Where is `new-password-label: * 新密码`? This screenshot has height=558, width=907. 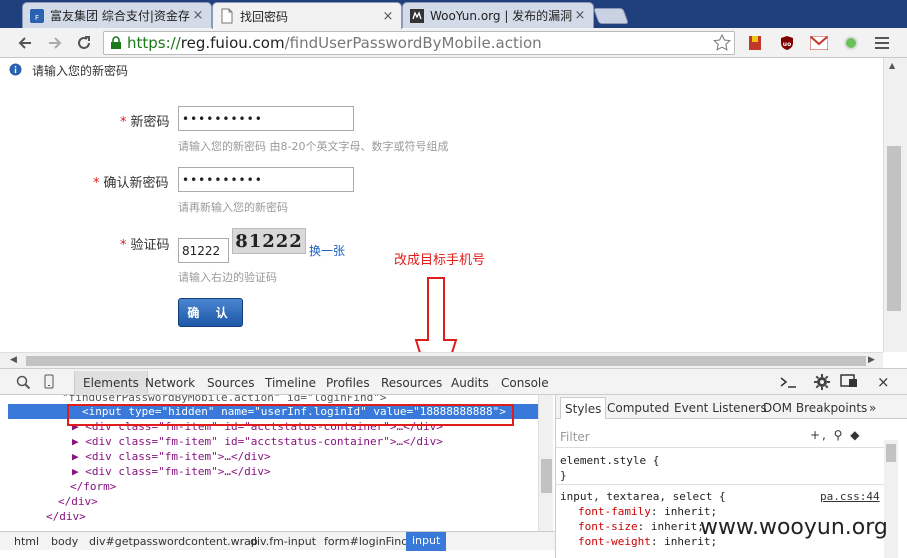
new-password-label: * 新密码 is located at coordinates (145, 122).